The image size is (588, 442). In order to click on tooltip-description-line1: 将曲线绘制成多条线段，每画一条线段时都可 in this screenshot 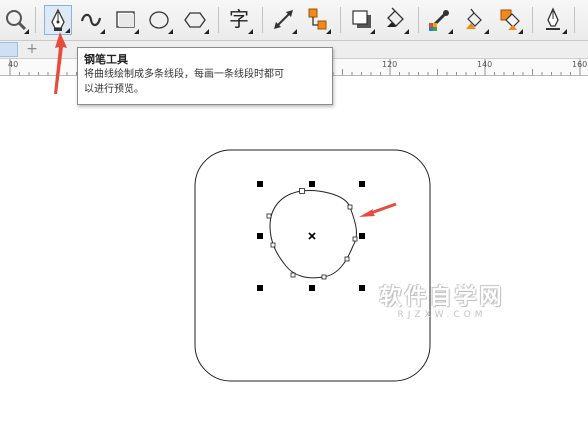, I will do `click(184, 74)`.